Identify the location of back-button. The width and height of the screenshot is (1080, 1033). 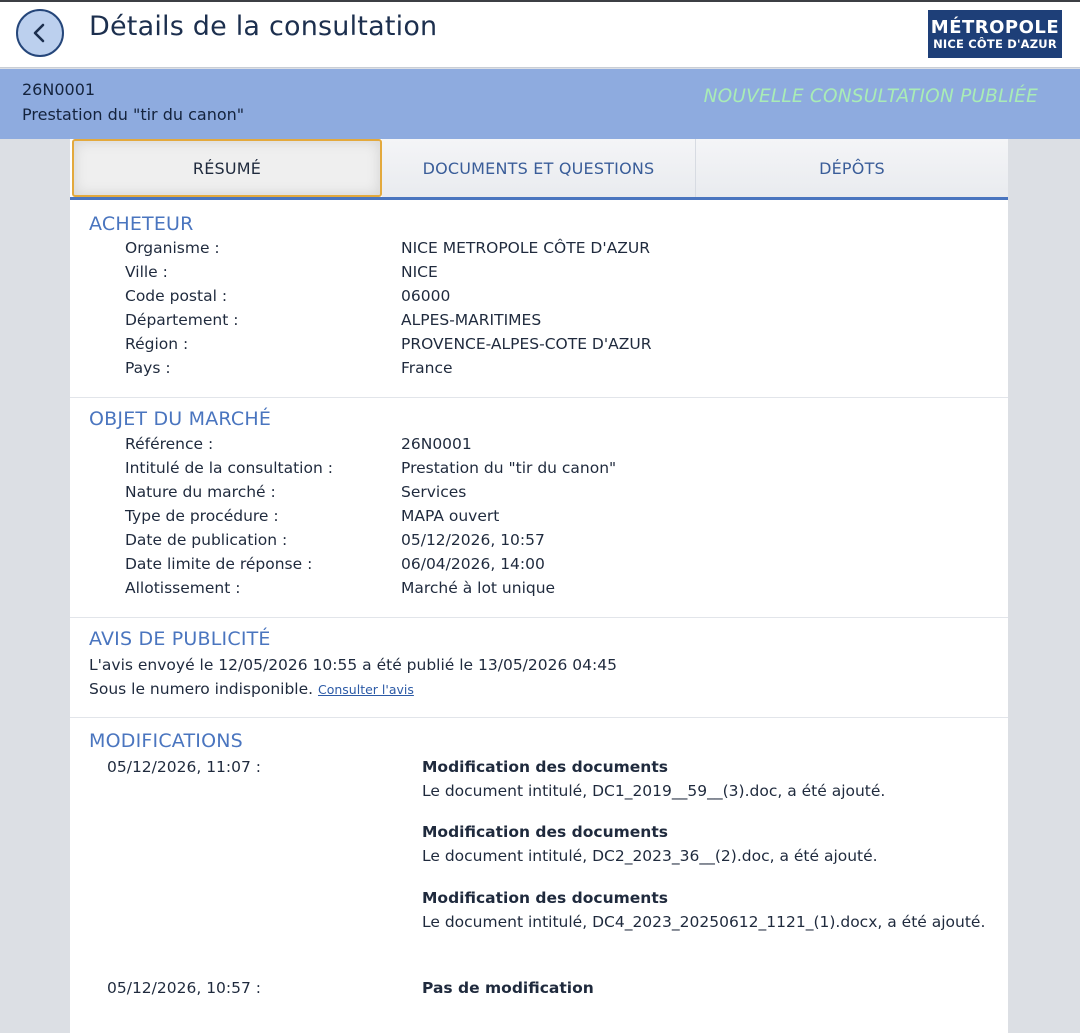
(40, 33).